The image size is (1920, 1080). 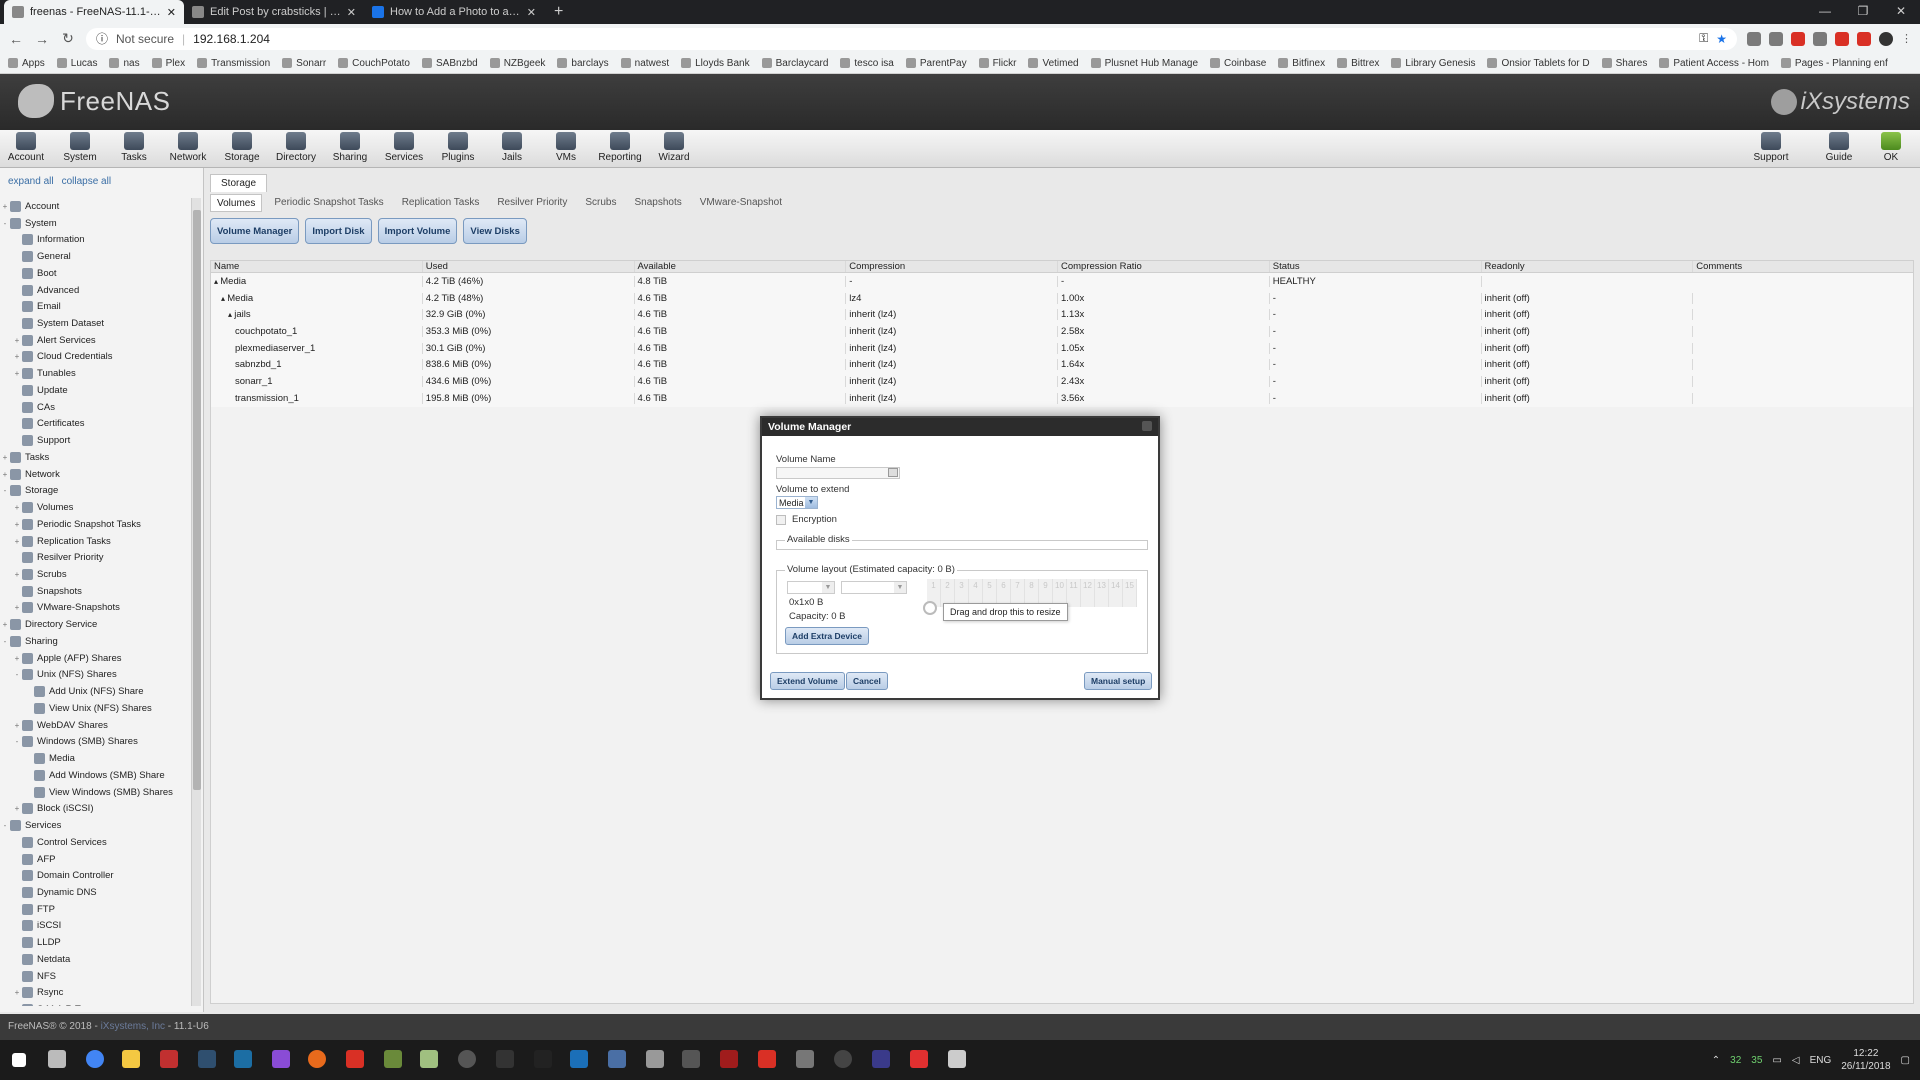 What do you see at coordinates (134, 147) in the screenshot?
I see `toolbar-tasks-button: Tasks` at bounding box center [134, 147].